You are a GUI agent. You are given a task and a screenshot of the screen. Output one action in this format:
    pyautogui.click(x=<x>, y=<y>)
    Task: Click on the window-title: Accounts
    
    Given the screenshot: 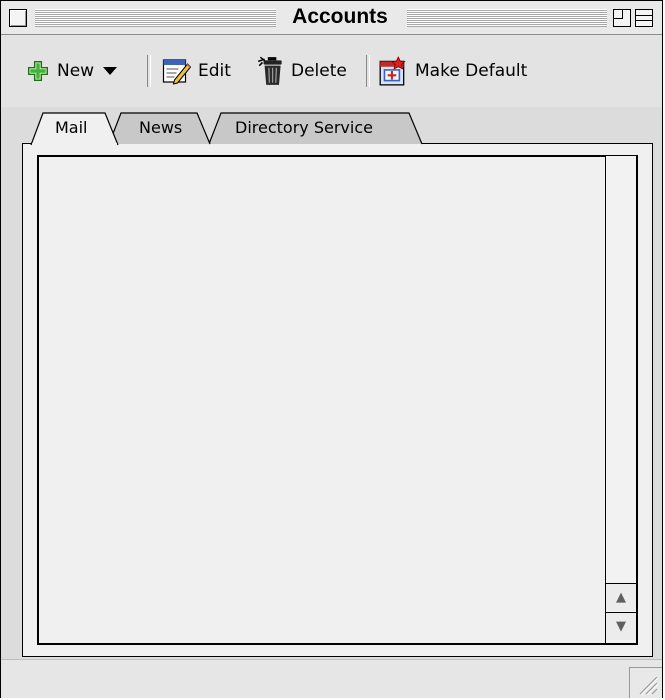 What is the action you would take?
    pyautogui.click(x=340, y=16)
    